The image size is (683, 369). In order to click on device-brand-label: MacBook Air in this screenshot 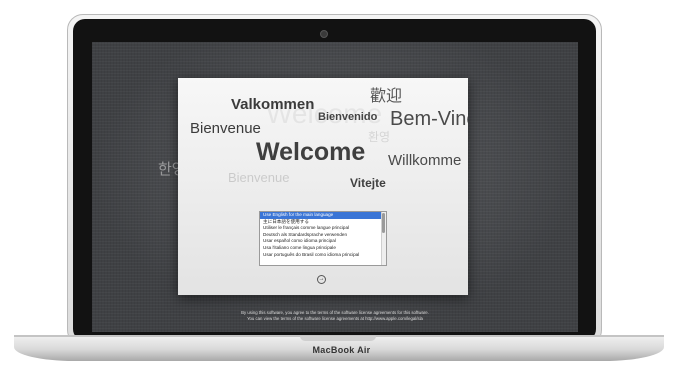, I will do `click(341, 350)`.